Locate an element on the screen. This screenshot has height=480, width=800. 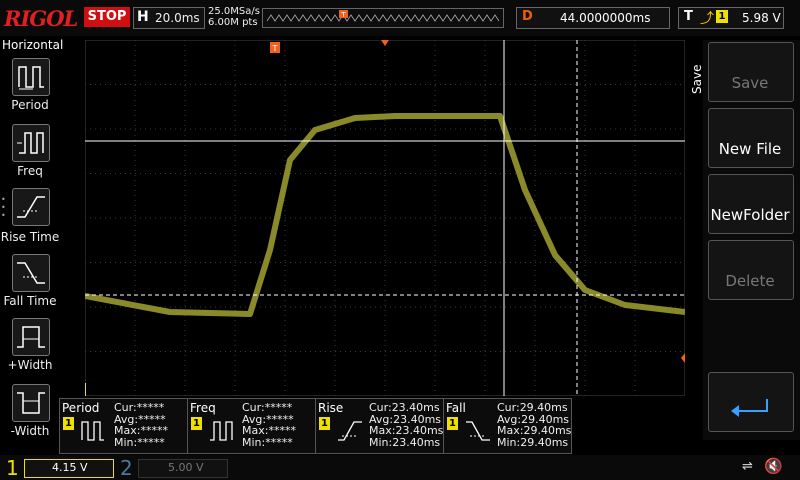
channel2-number: 2 is located at coordinates (126, 468).